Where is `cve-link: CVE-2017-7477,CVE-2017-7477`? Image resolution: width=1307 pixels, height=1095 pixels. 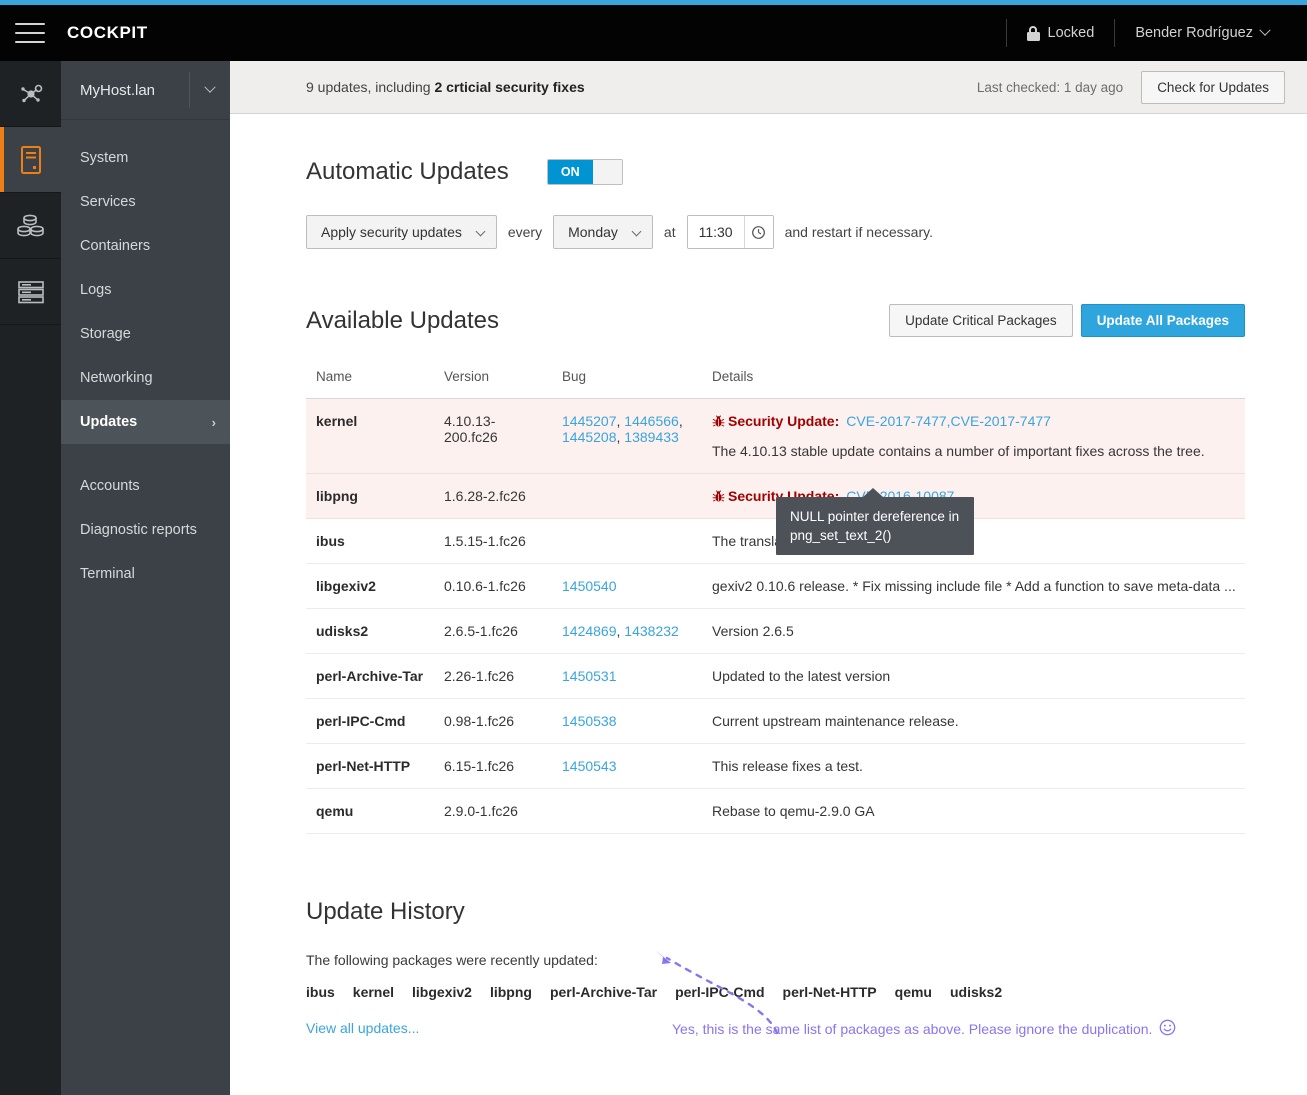 cve-link: CVE-2017-7477,CVE-2017-7477 is located at coordinates (948, 421).